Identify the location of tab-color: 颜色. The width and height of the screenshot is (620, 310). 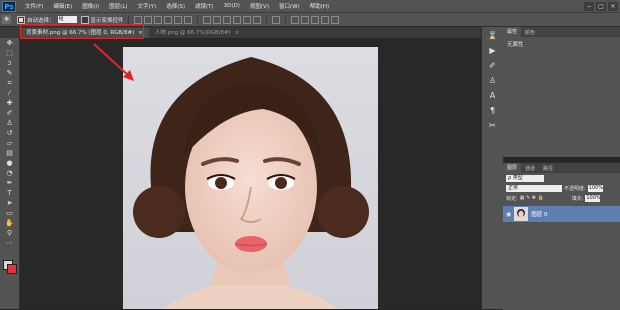
(530, 32).